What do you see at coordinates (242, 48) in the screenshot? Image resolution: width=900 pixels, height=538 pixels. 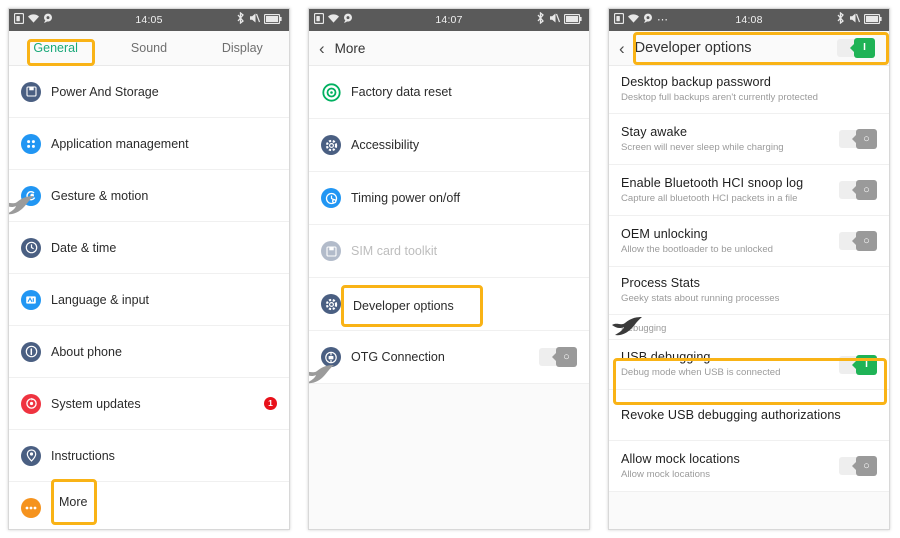 I see `tab-display: Display` at bounding box center [242, 48].